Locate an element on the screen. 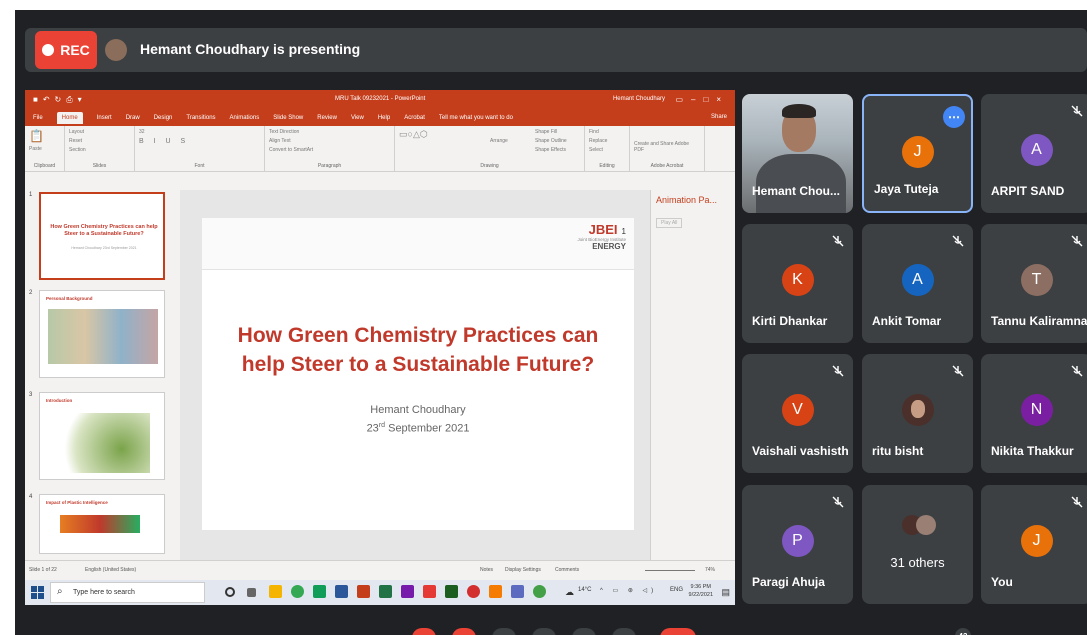 This screenshot has height=635, width=1087. ppt-user-name: Hemant Choudhary is located at coordinates (638, 99).